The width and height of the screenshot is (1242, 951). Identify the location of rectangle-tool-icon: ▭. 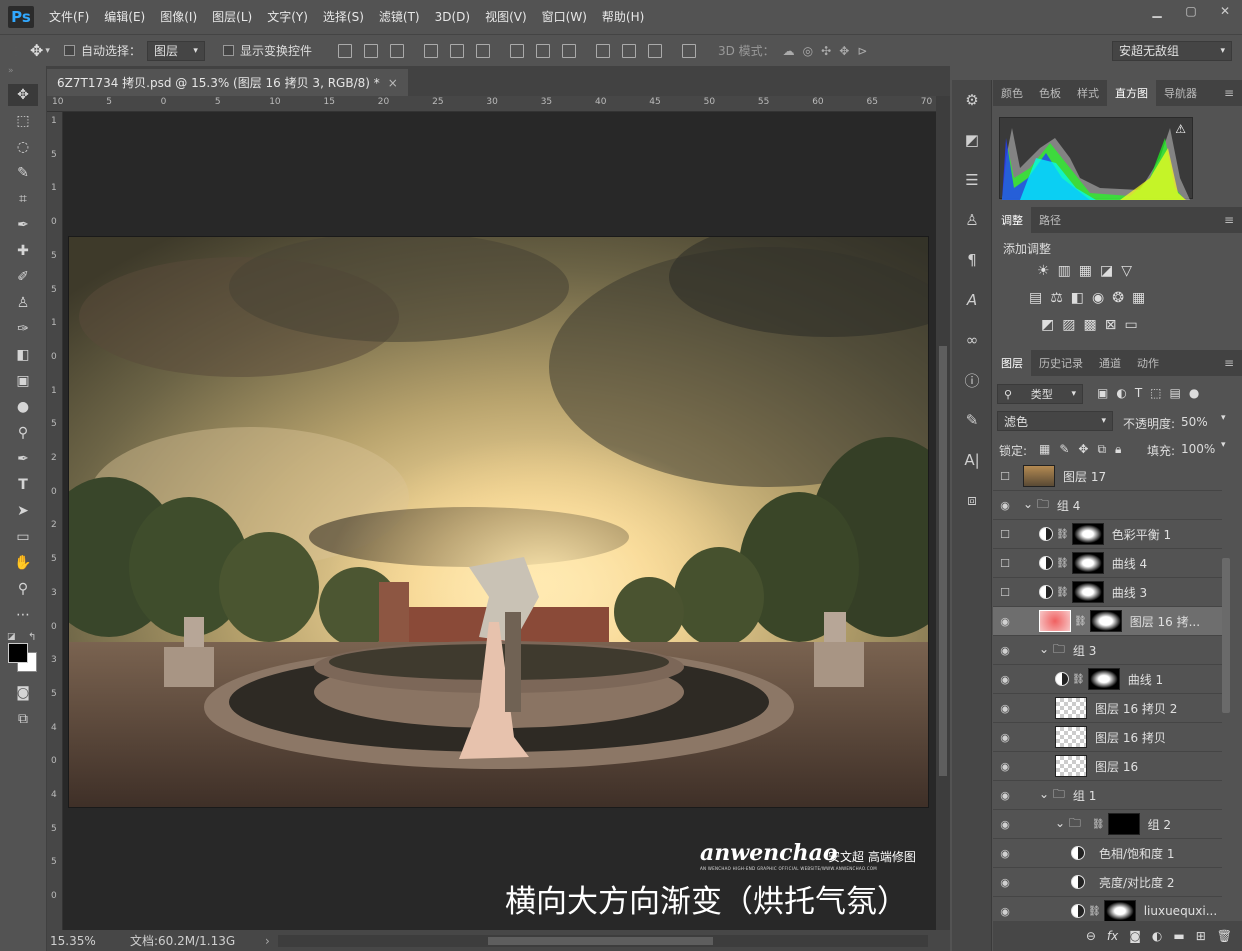
(23, 537).